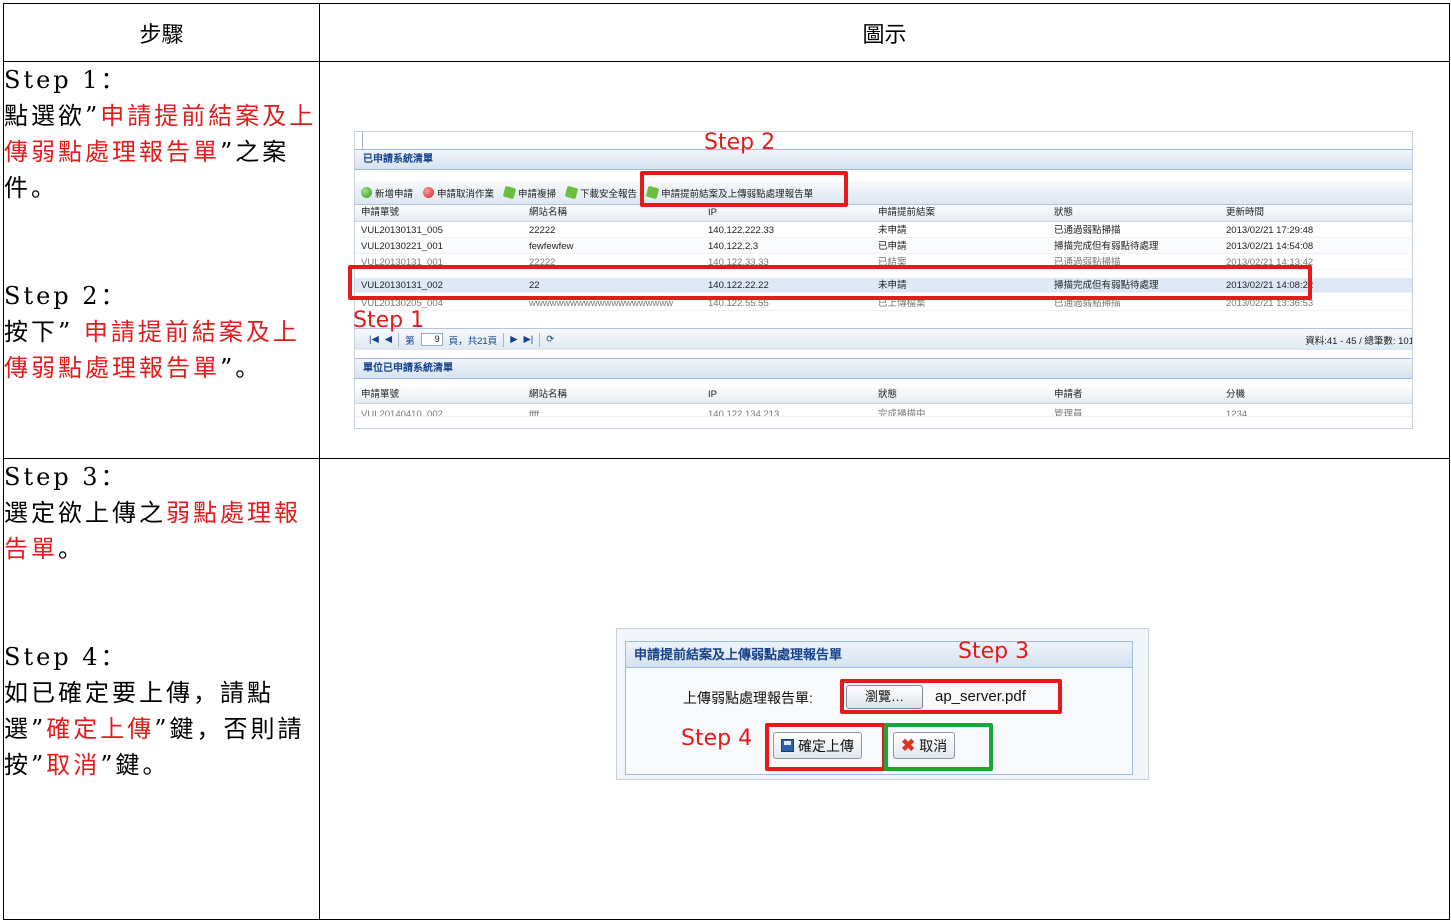  Describe the element at coordinates (362, 141) in the screenshot. I see `frame-edge` at that location.